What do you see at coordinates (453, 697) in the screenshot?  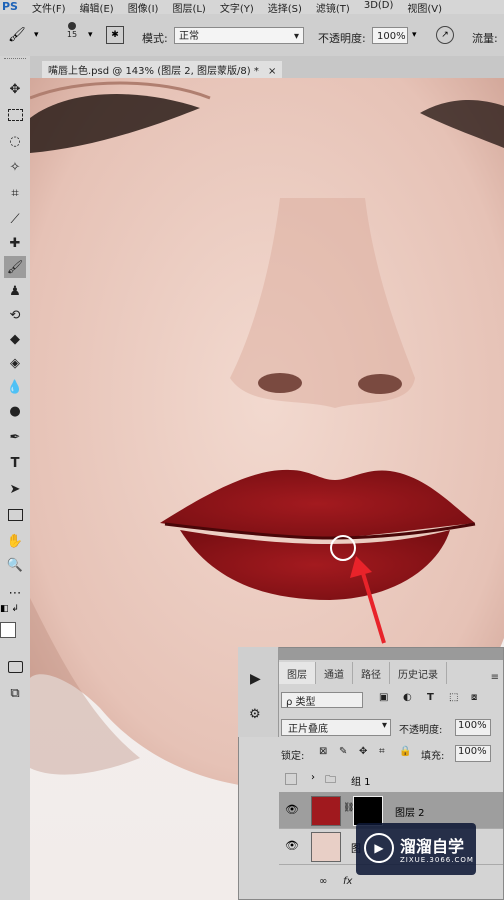 I see `shape-filter-icon: ⬚` at bounding box center [453, 697].